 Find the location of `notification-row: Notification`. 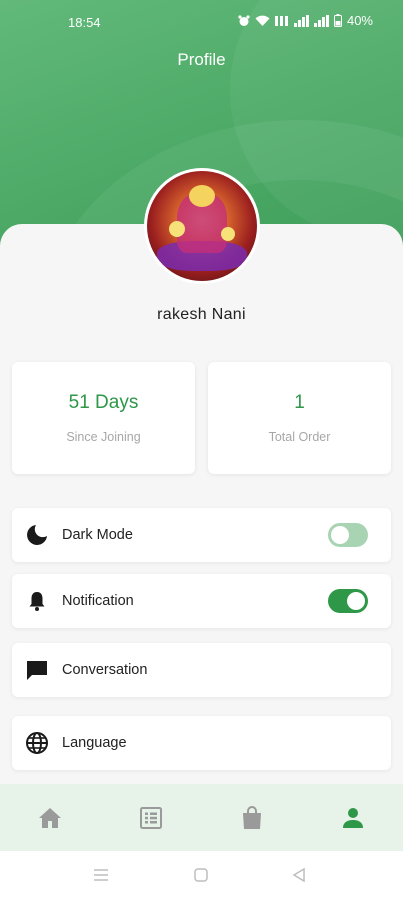

notification-row: Notification is located at coordinates (201, 601).